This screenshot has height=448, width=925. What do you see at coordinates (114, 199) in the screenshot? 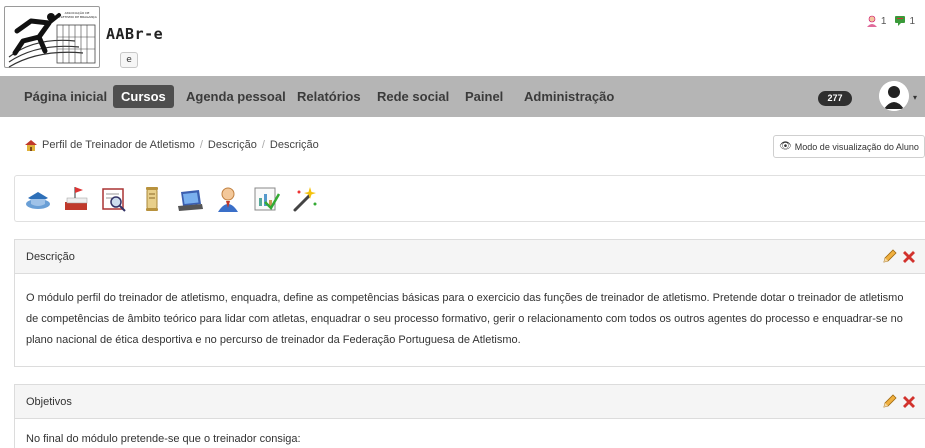
I see `search-doc-icon` at bounding box center [114, 199].